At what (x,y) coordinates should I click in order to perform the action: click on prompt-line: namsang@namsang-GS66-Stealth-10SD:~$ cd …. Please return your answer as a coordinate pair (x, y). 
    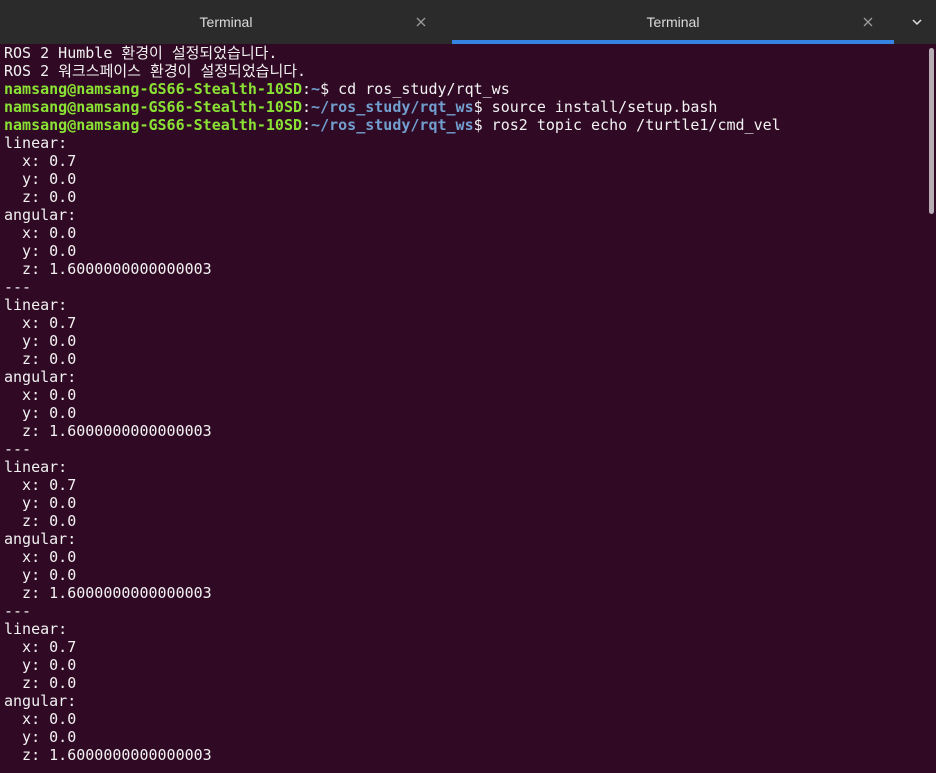
    Looking at the image, I should click on (257, 89).